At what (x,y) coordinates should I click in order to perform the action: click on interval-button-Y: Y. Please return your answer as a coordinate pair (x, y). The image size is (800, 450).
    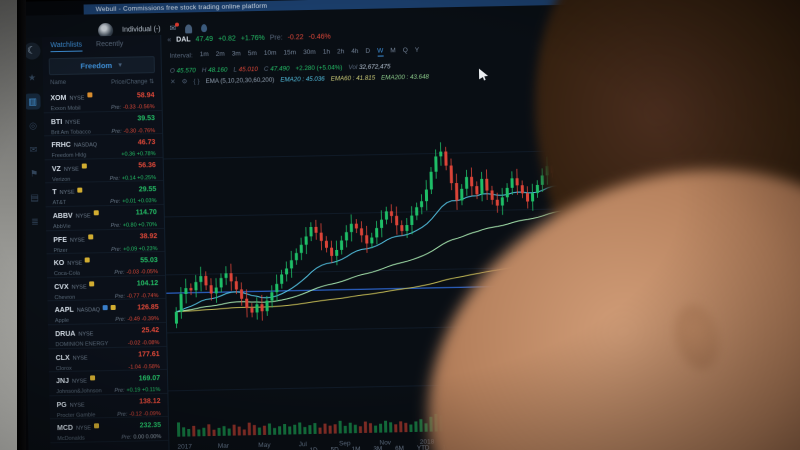
    Looking at the image, I should click on (417, 51).